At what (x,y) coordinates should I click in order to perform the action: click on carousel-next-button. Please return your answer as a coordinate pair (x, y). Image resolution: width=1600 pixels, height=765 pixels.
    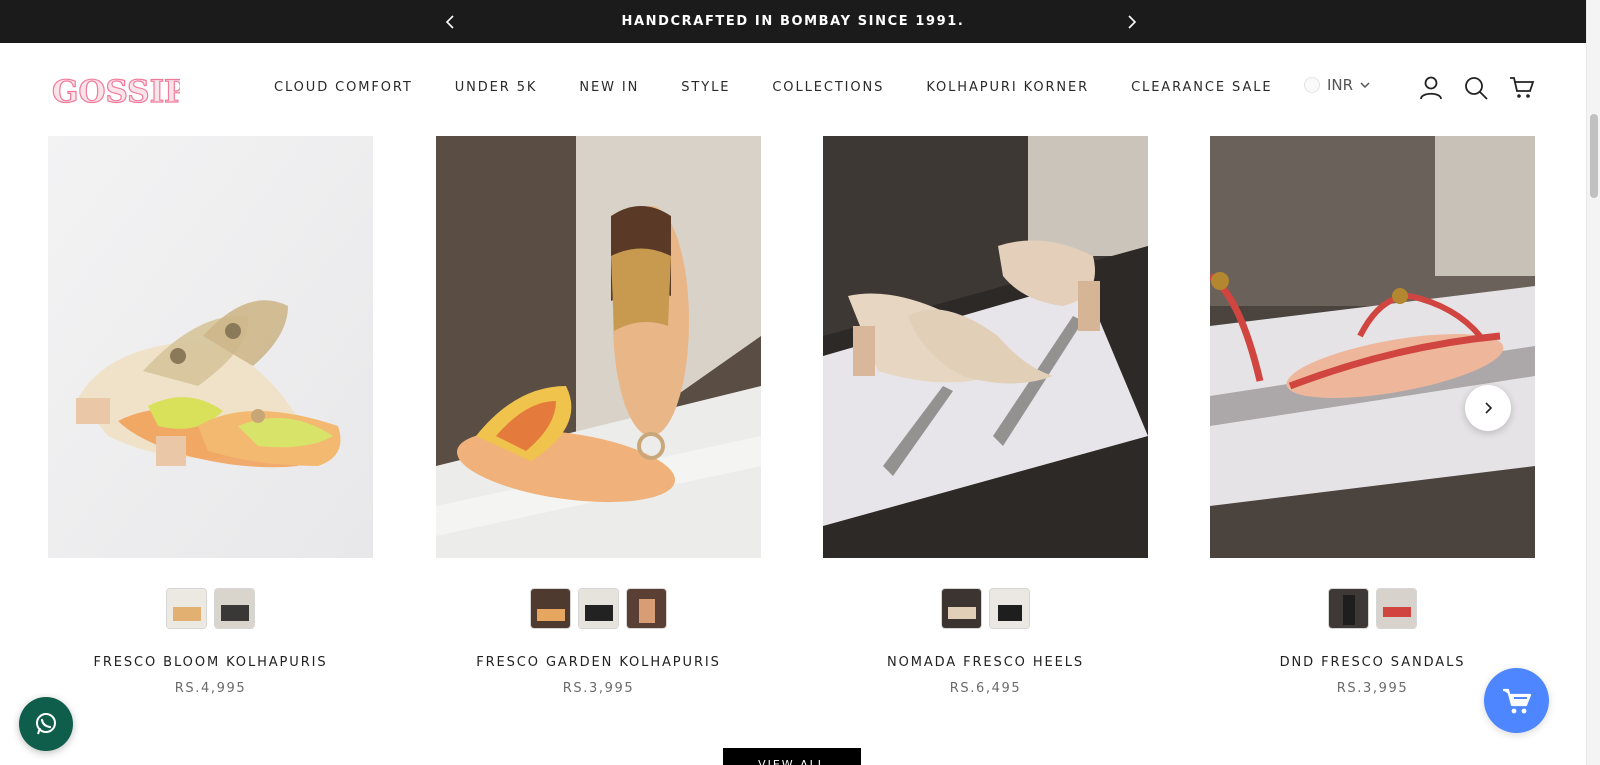
    Looking at the image, I should click on (1488, 408).